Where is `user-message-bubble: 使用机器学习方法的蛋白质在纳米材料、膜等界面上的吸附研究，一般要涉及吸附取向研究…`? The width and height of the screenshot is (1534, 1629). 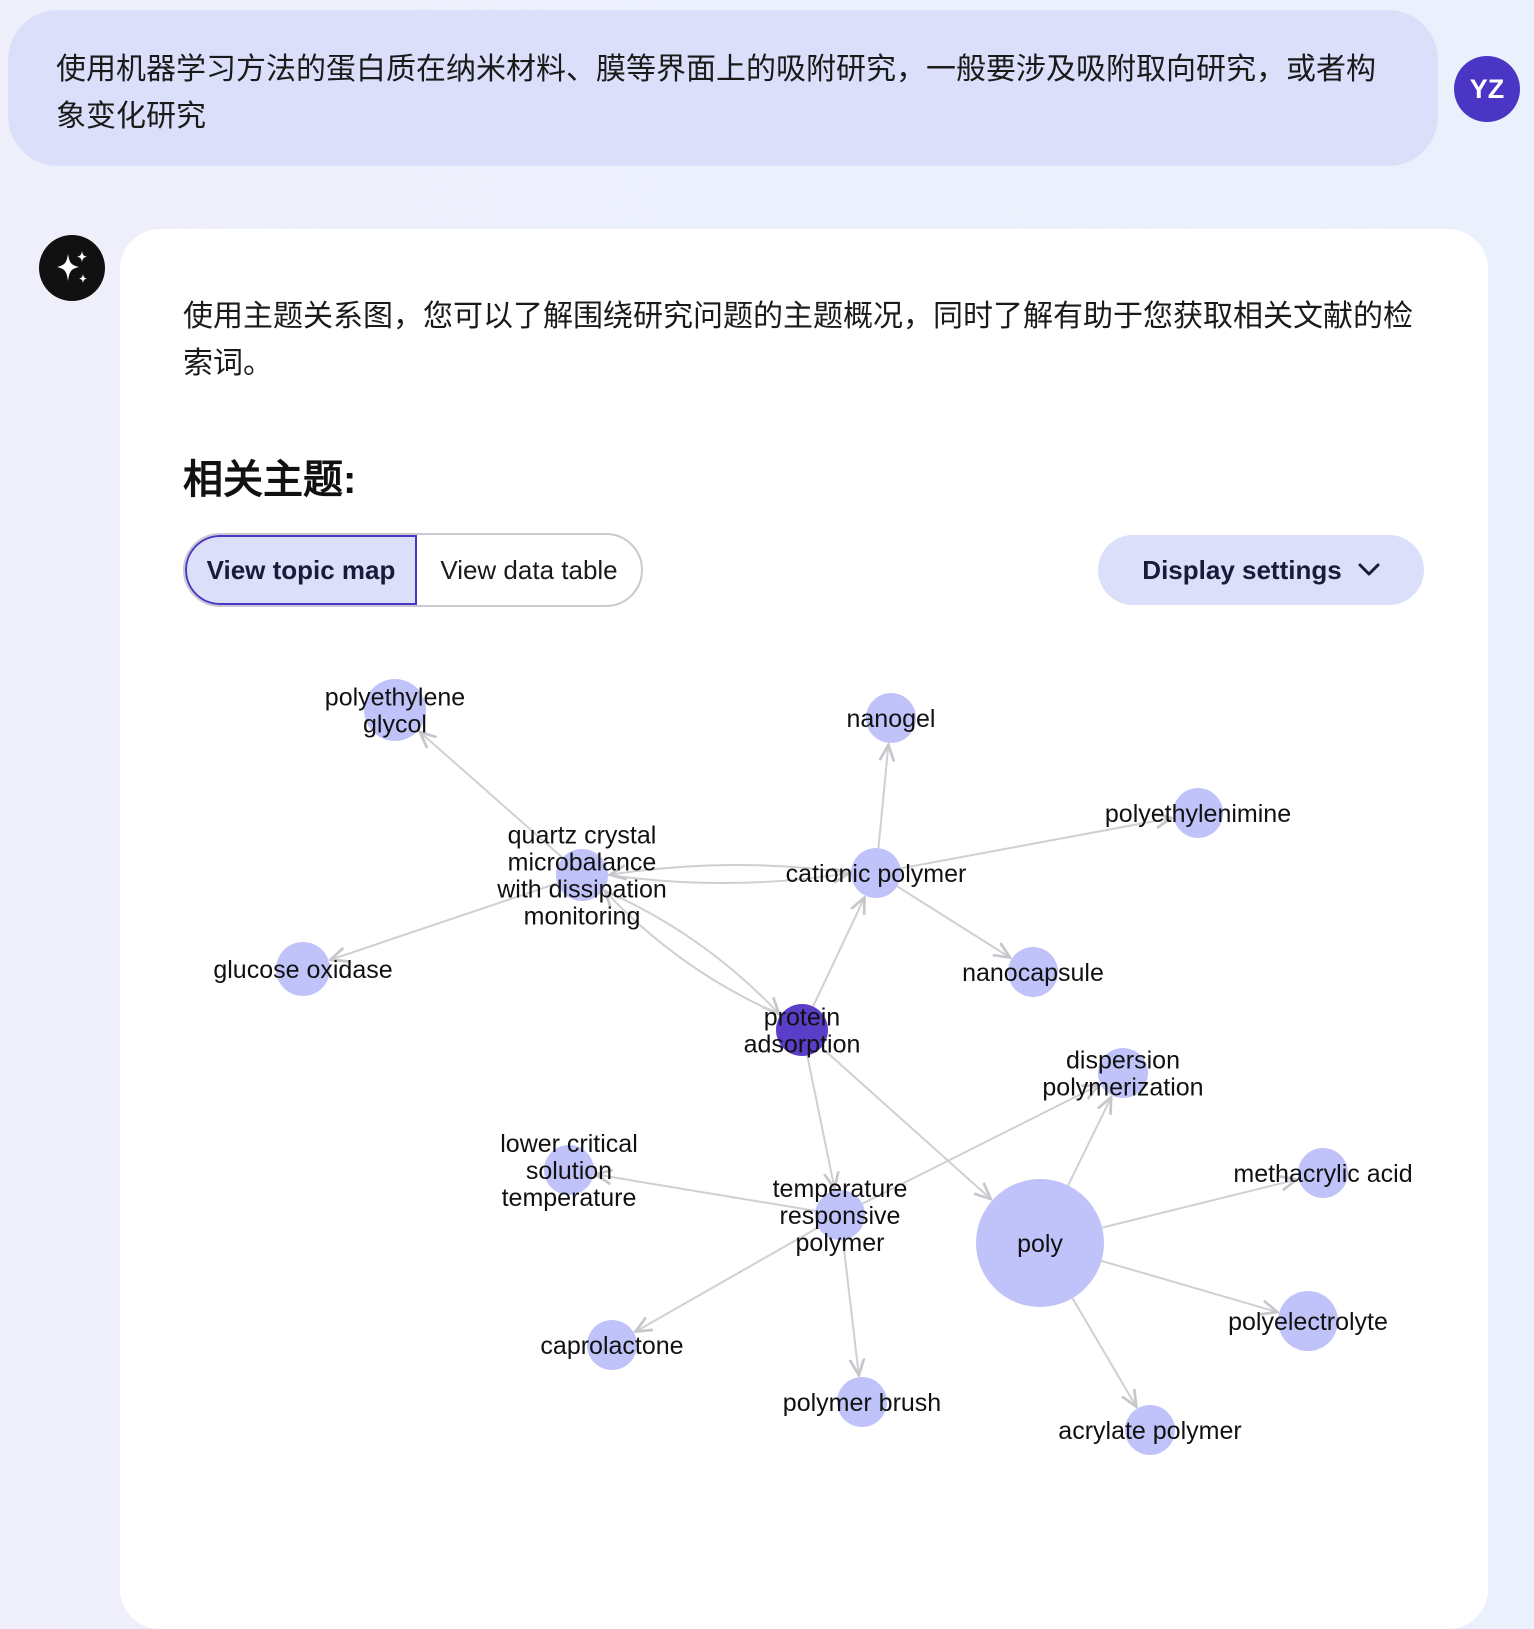
user-message-bubble: 使用机器学习方法的蛋白质在纳米材料、膜等界面上的吸附研究，一般要涉及吸附取向研究… is located at coordinates (723, 88).